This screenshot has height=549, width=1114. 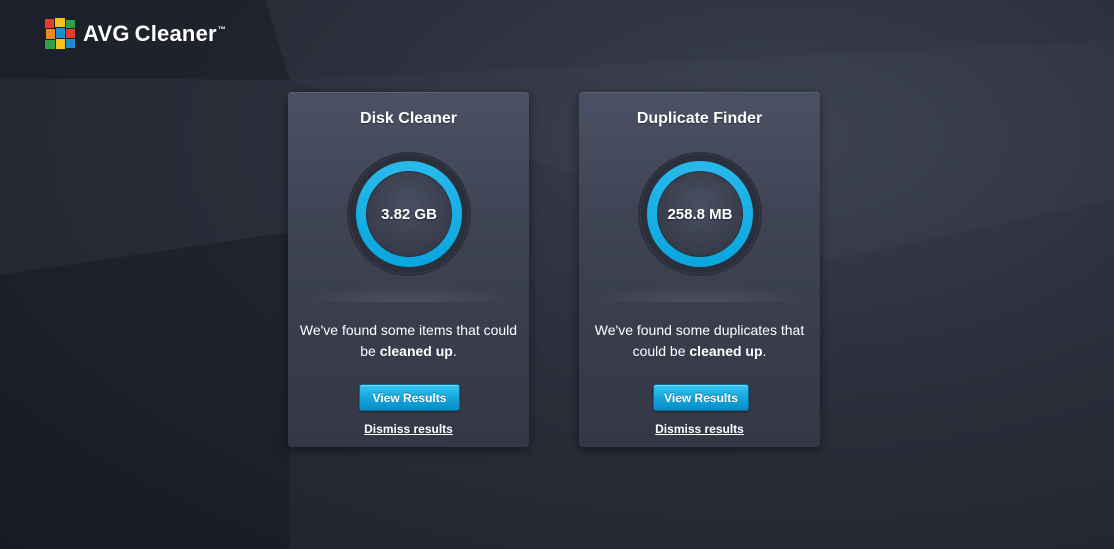 I want to click on app-logo: AVG Cleaner™, so click(x=135, y=33).